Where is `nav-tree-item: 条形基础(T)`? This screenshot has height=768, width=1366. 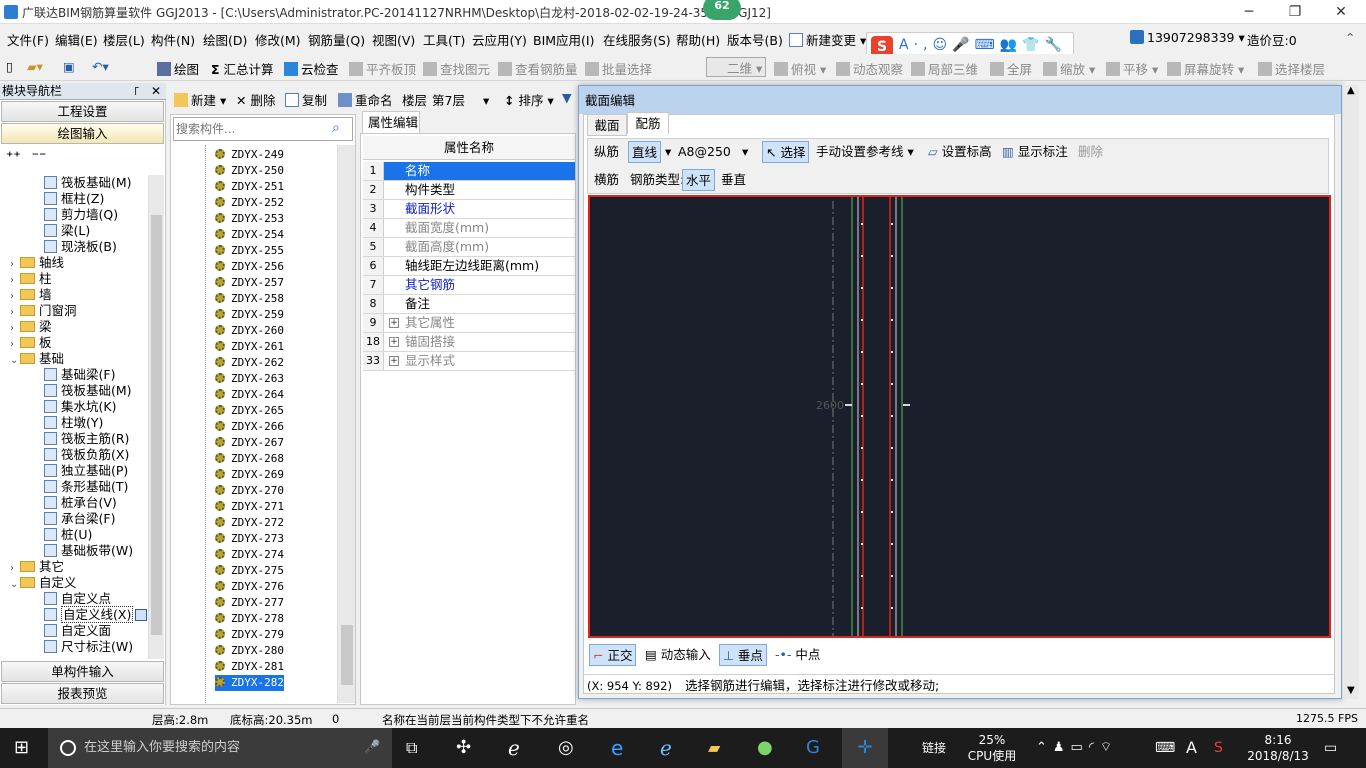 nav-tree-item: 条形基础(T) is located at coordinates (86, 487).